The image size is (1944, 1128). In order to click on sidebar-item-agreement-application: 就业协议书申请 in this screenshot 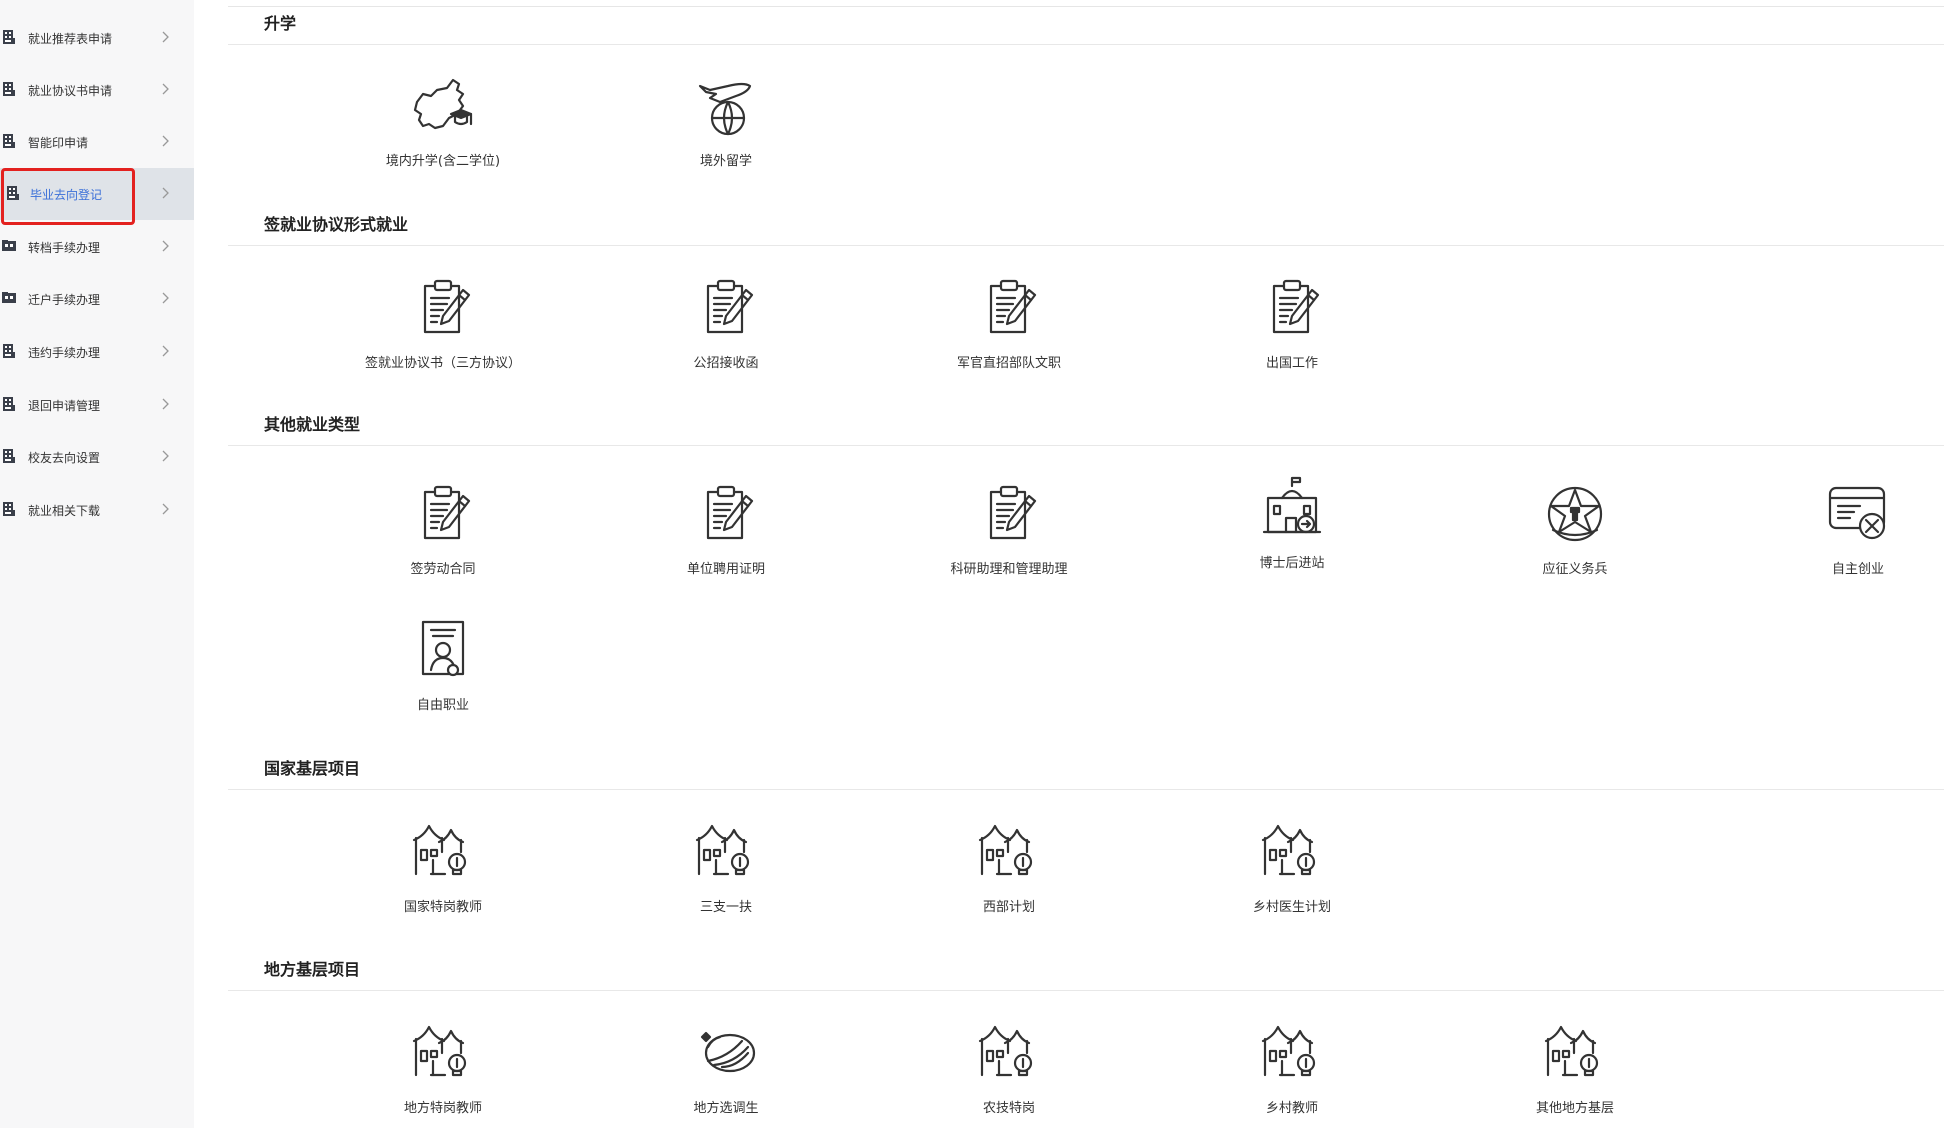, I will do `click(97, 90)`.